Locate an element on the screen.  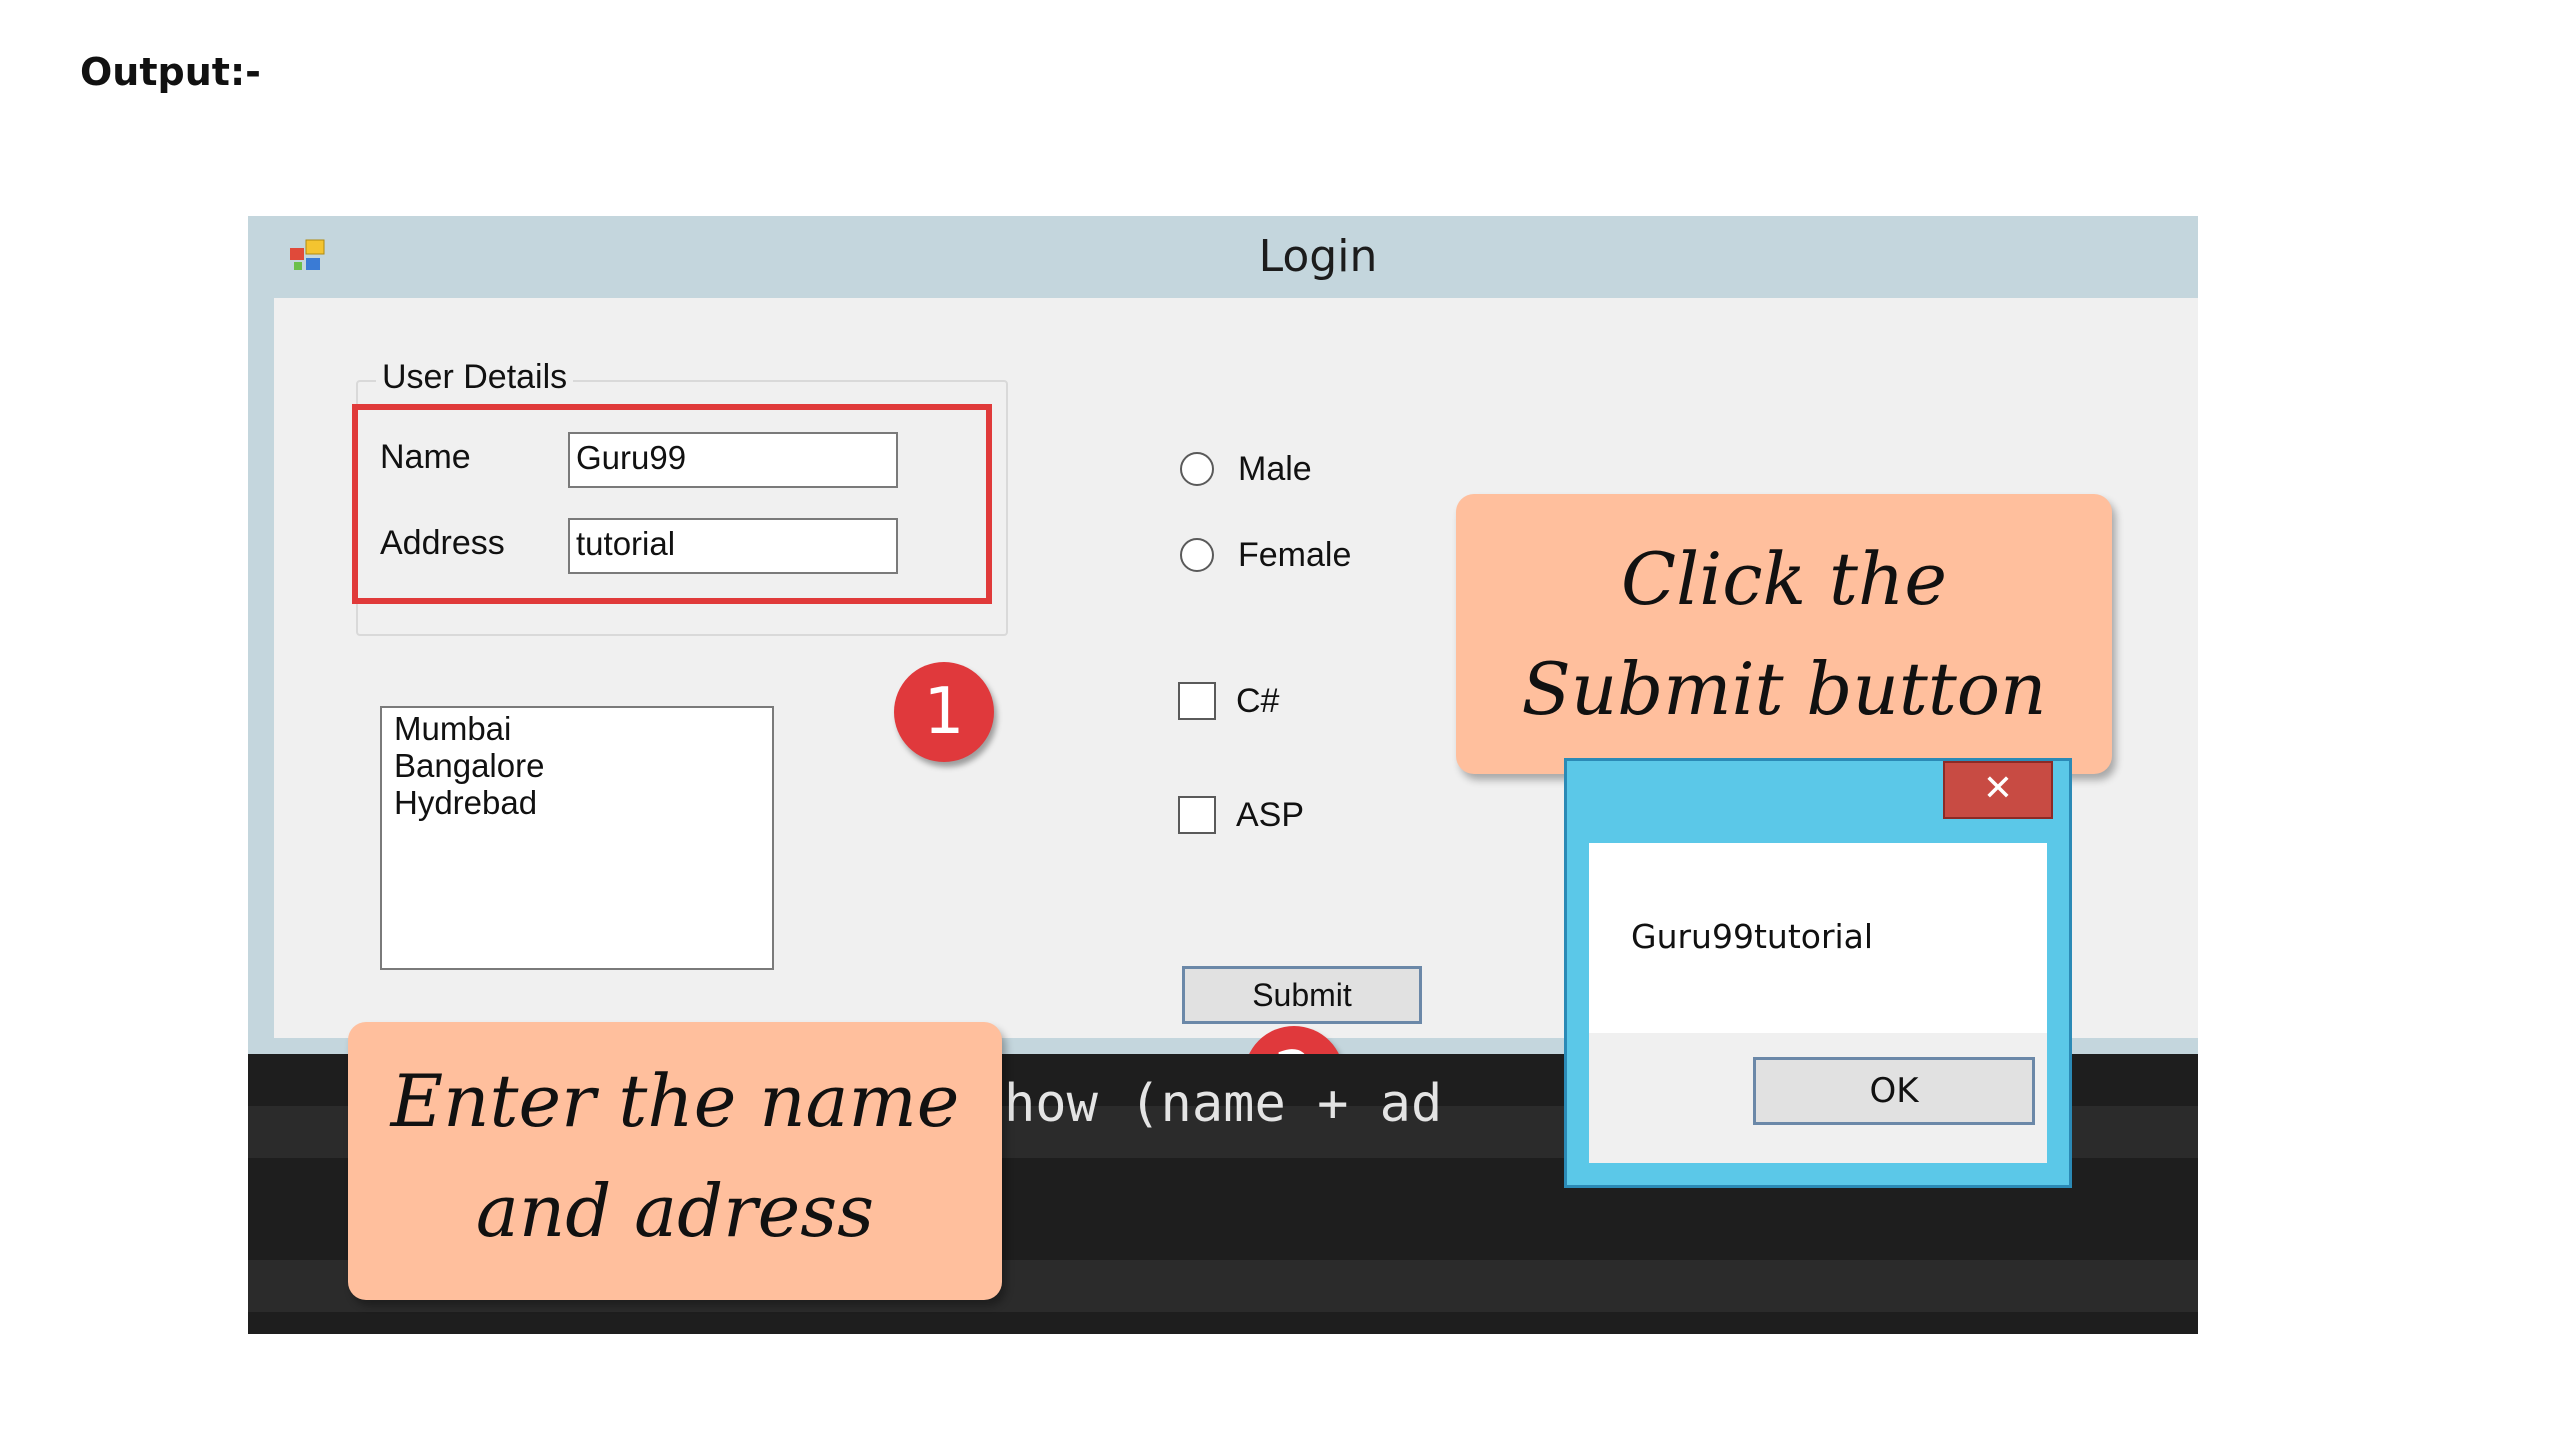
submit-button: Submit is located at coordinates (1302, 995).